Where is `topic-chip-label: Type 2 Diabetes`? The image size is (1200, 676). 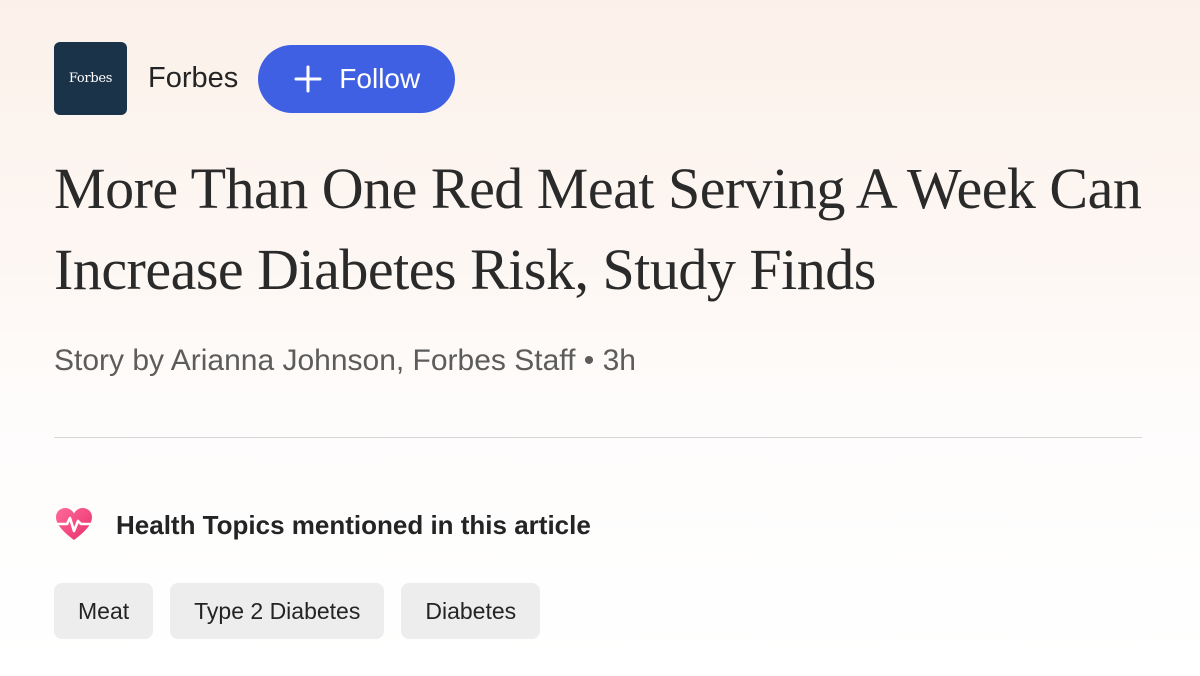 topic-chip-label: Type 2 Diabetes is located at coordinates (277, 610).